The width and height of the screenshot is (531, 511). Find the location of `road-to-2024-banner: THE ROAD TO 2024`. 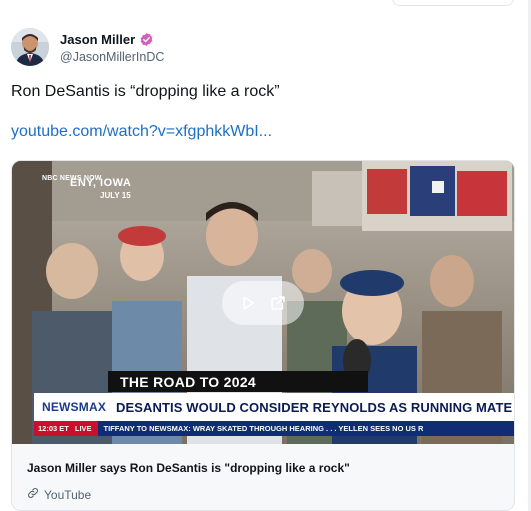

road-to-2024-banner: THE ROAD TO 2024 is located at coordinates (238, 381).